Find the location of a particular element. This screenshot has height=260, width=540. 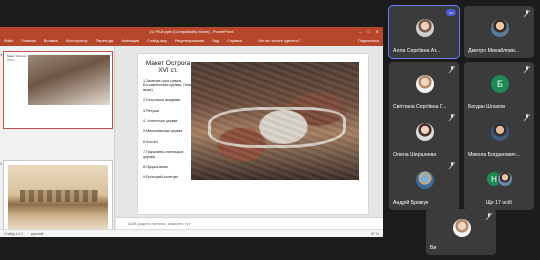

thumb-mini-title: Макет Острога XVI ст. is located at coordinates (17, 58).